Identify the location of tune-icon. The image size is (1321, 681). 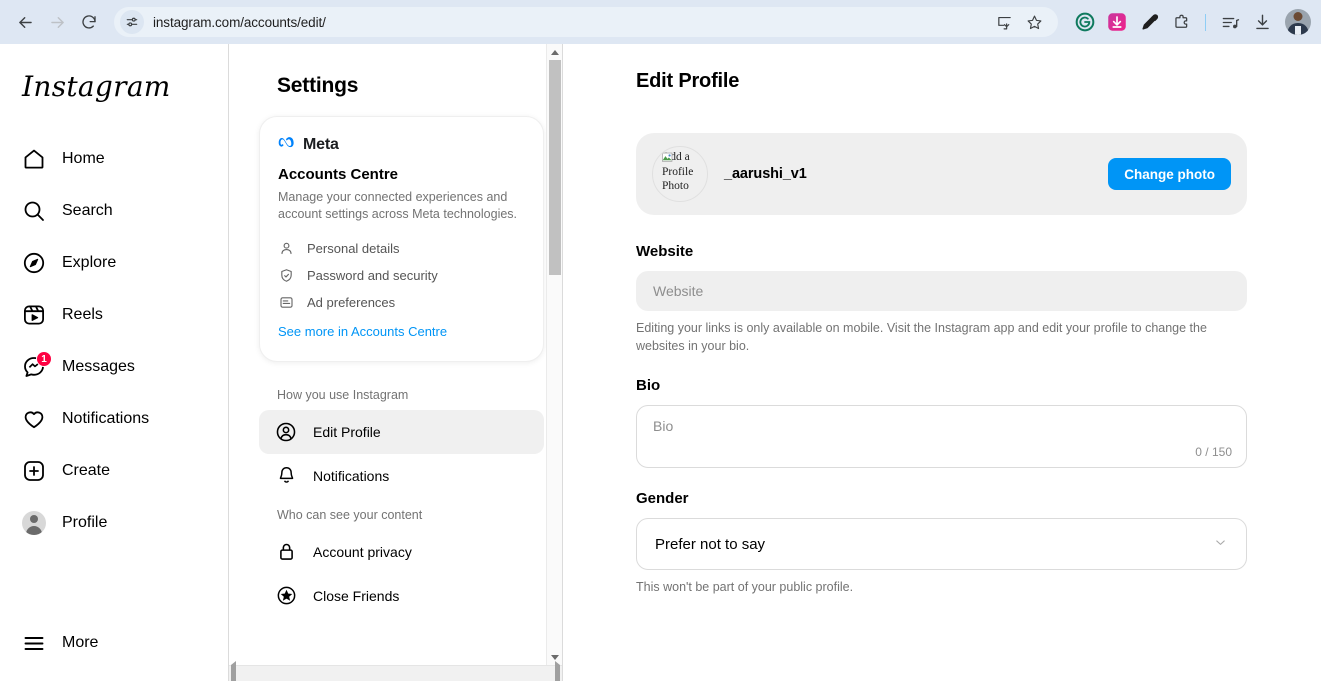
(132, 22).